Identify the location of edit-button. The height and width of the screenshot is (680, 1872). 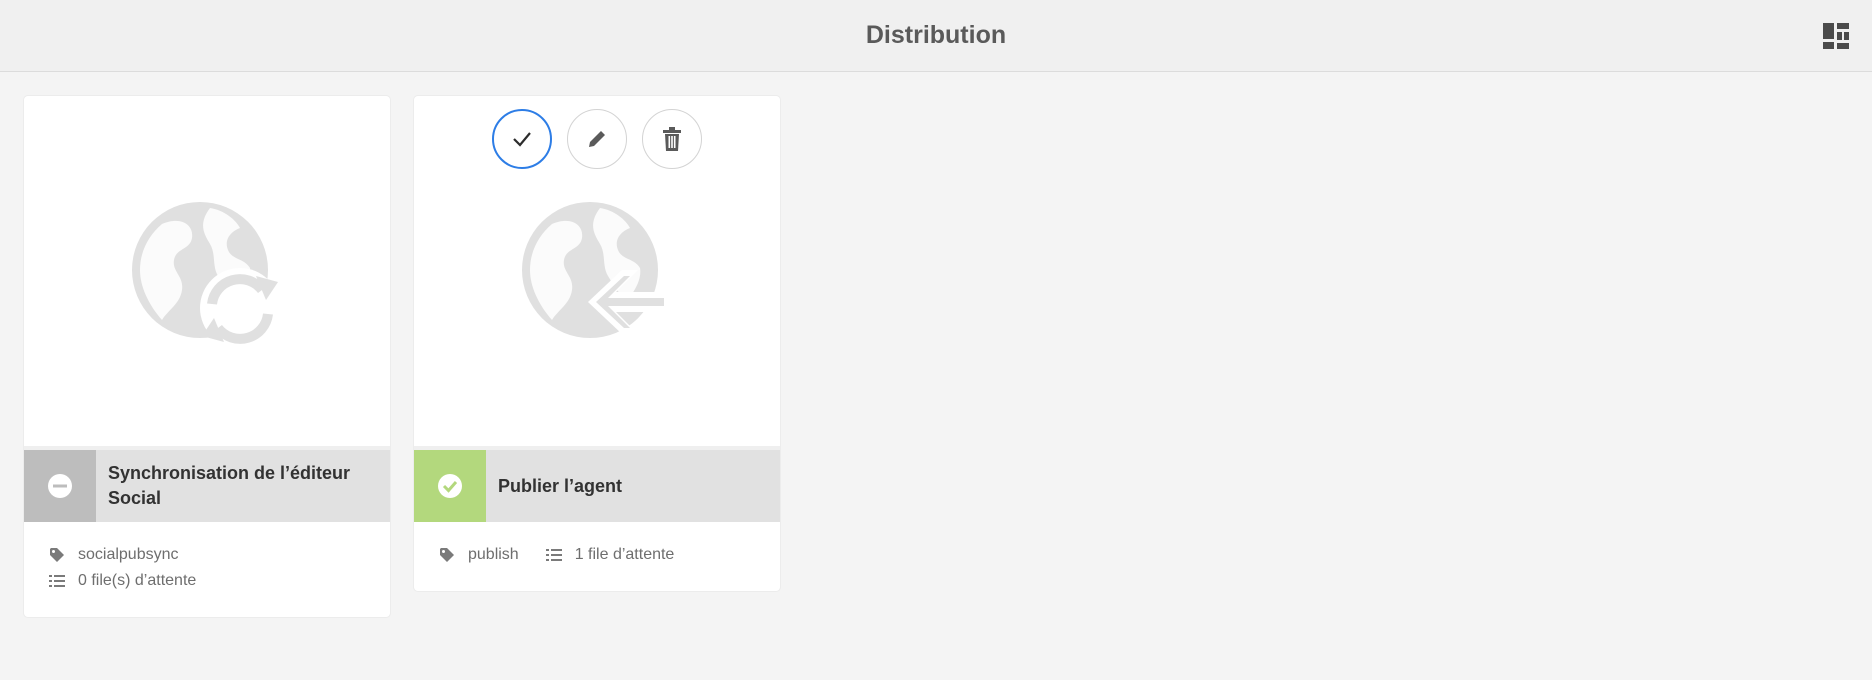
(597, 139).